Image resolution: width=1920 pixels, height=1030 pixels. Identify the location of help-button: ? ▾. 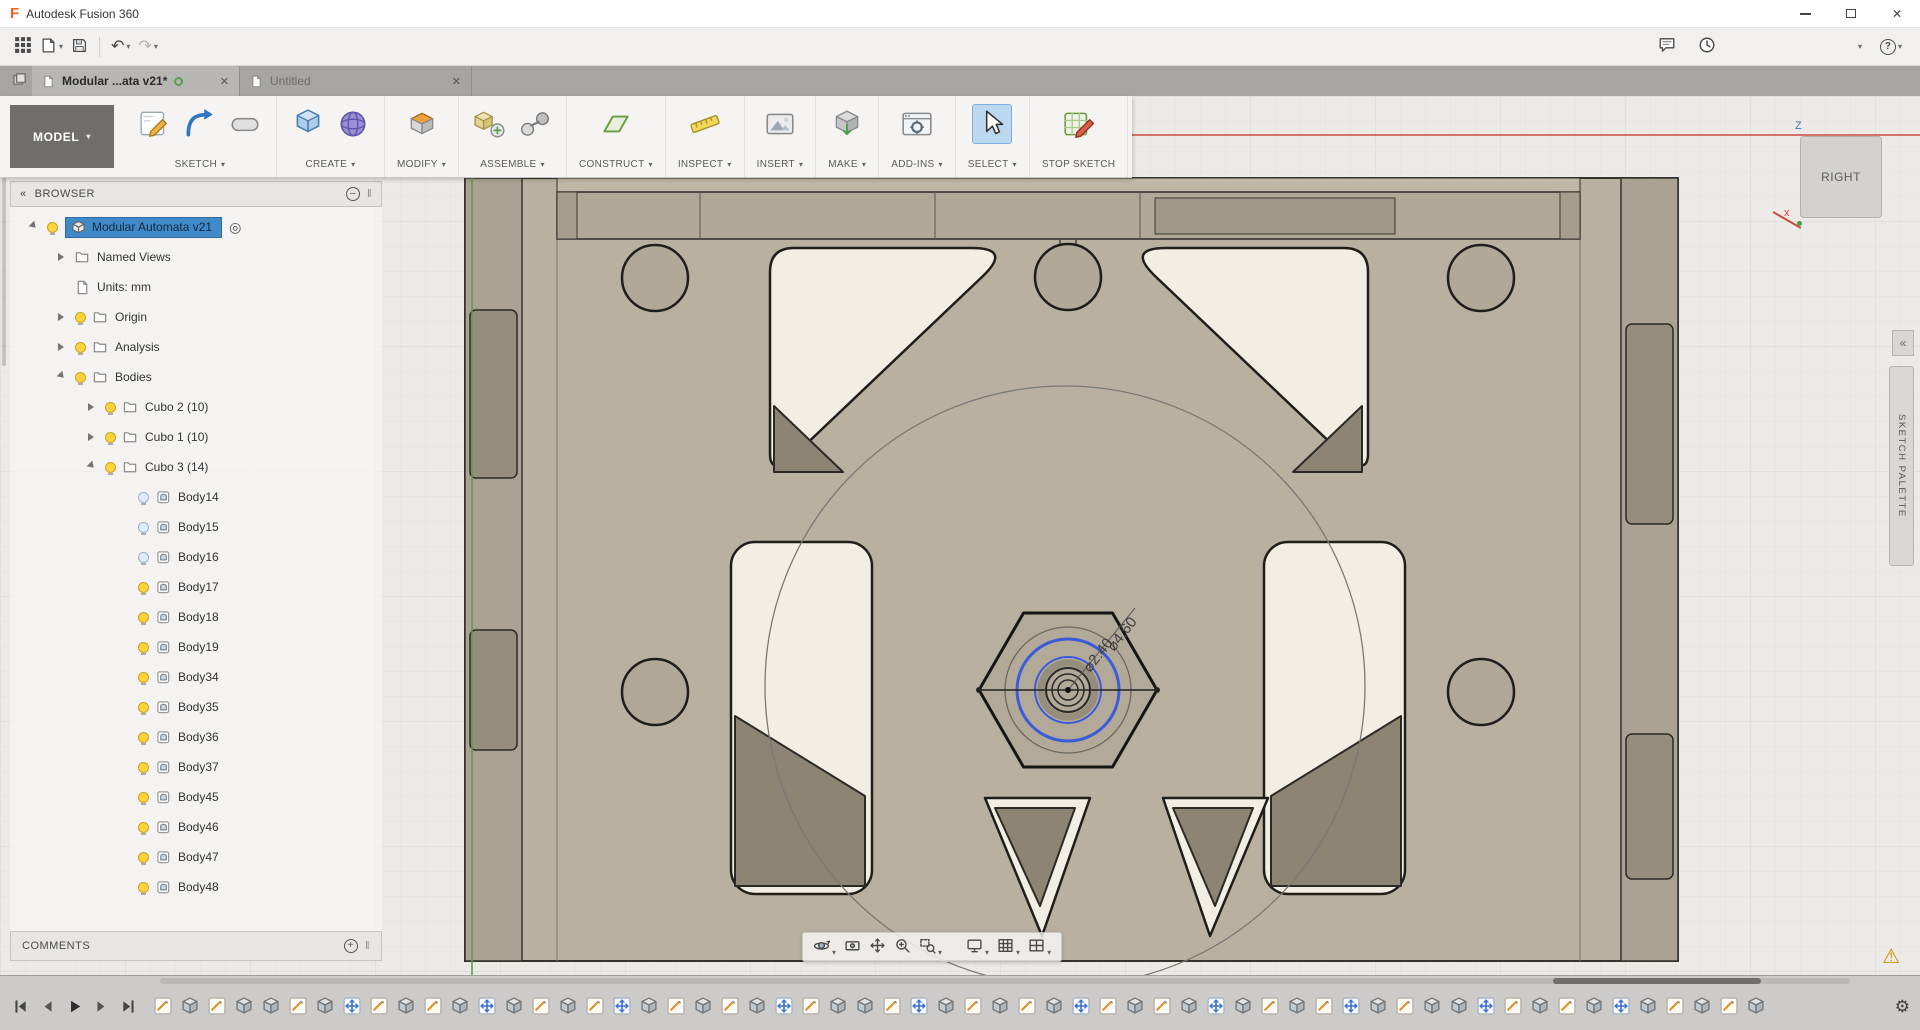
(1891, 47).